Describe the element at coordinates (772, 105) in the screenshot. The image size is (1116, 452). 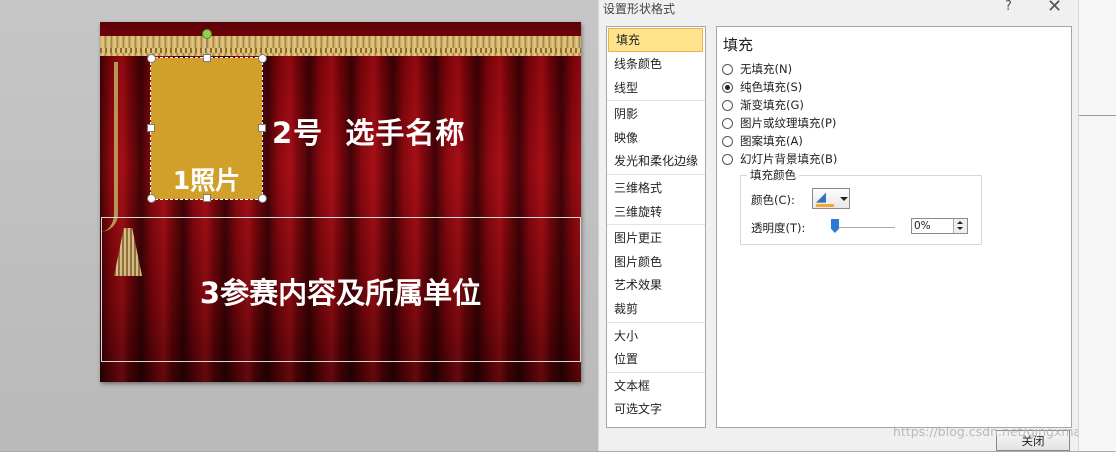
I see `radio-label: 渐变填充(G)` at that location.